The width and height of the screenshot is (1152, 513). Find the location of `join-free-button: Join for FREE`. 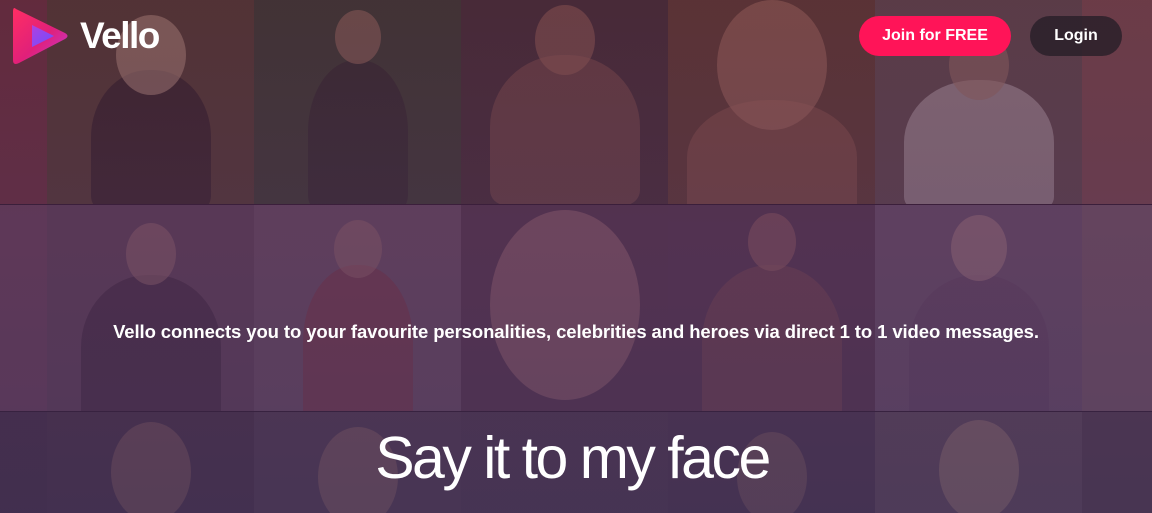

join-free-button: Join for FREE is located at coordinates (935, 36).